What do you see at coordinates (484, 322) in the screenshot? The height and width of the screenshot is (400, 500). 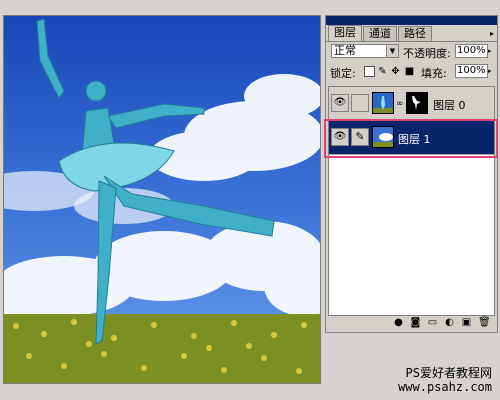 I see `trash-icon: 🗑` at bounding box center [484, 322].